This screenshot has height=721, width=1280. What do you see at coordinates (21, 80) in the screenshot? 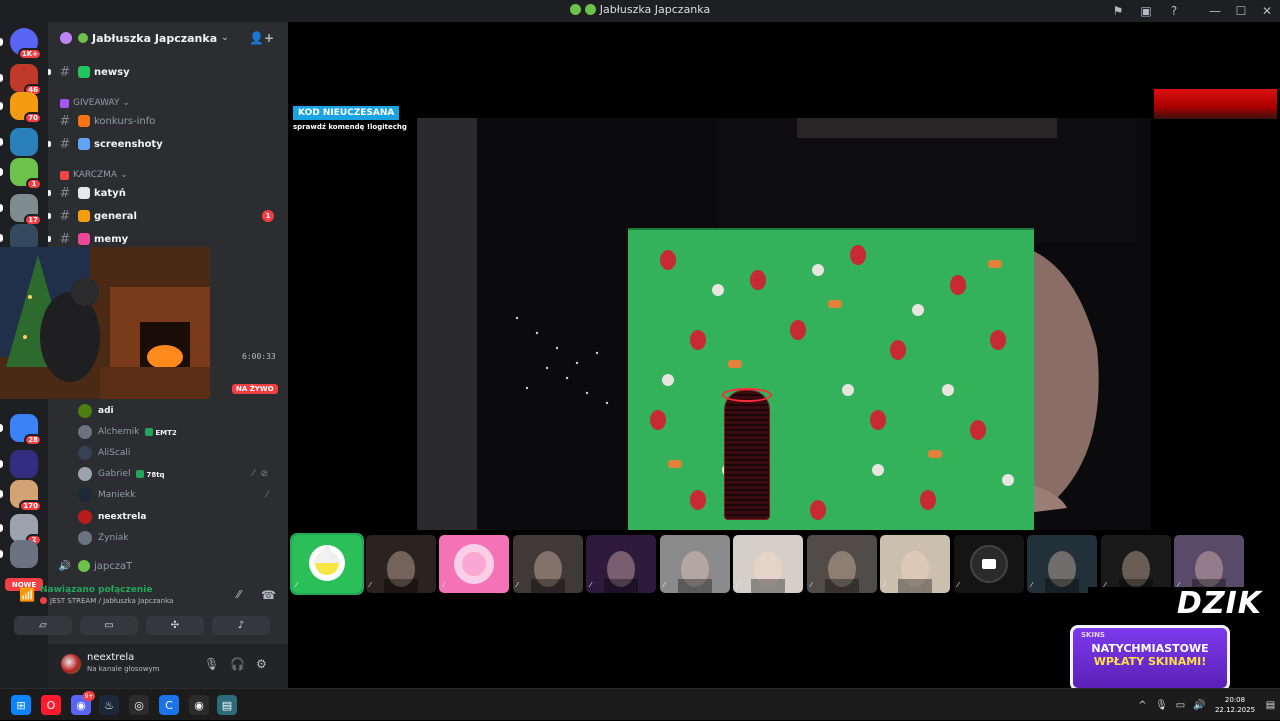
I see `server-icon-server-1: 46` at bounding box center [21, 80].